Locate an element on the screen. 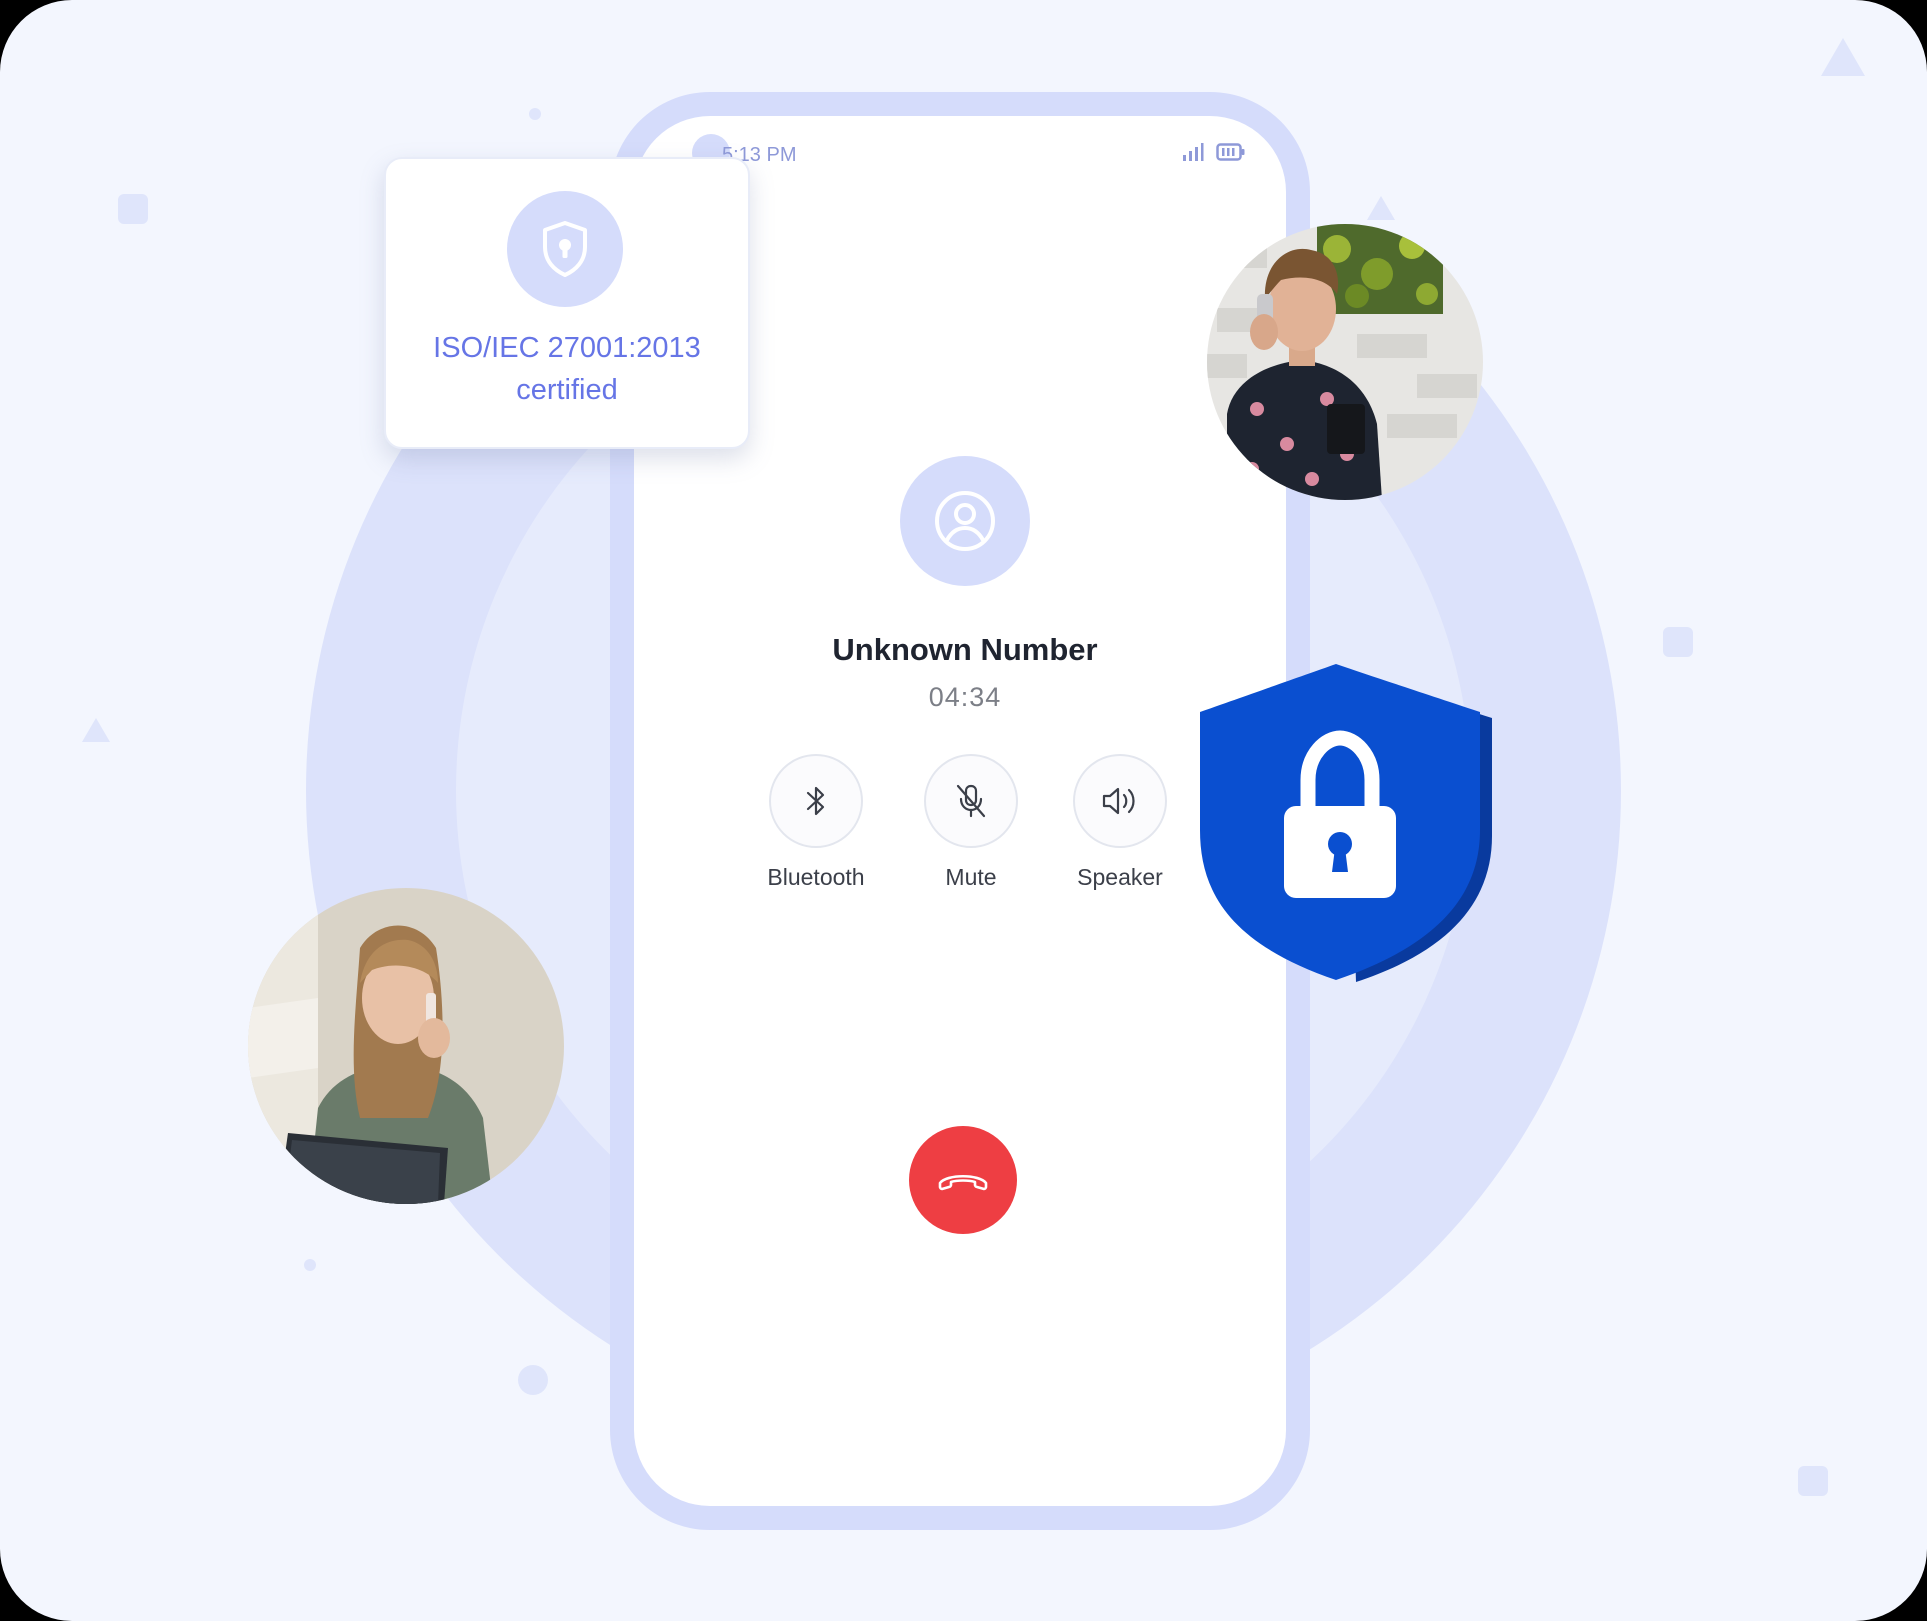  speaker-label: Speaker is located at coordinates (1120, 877).